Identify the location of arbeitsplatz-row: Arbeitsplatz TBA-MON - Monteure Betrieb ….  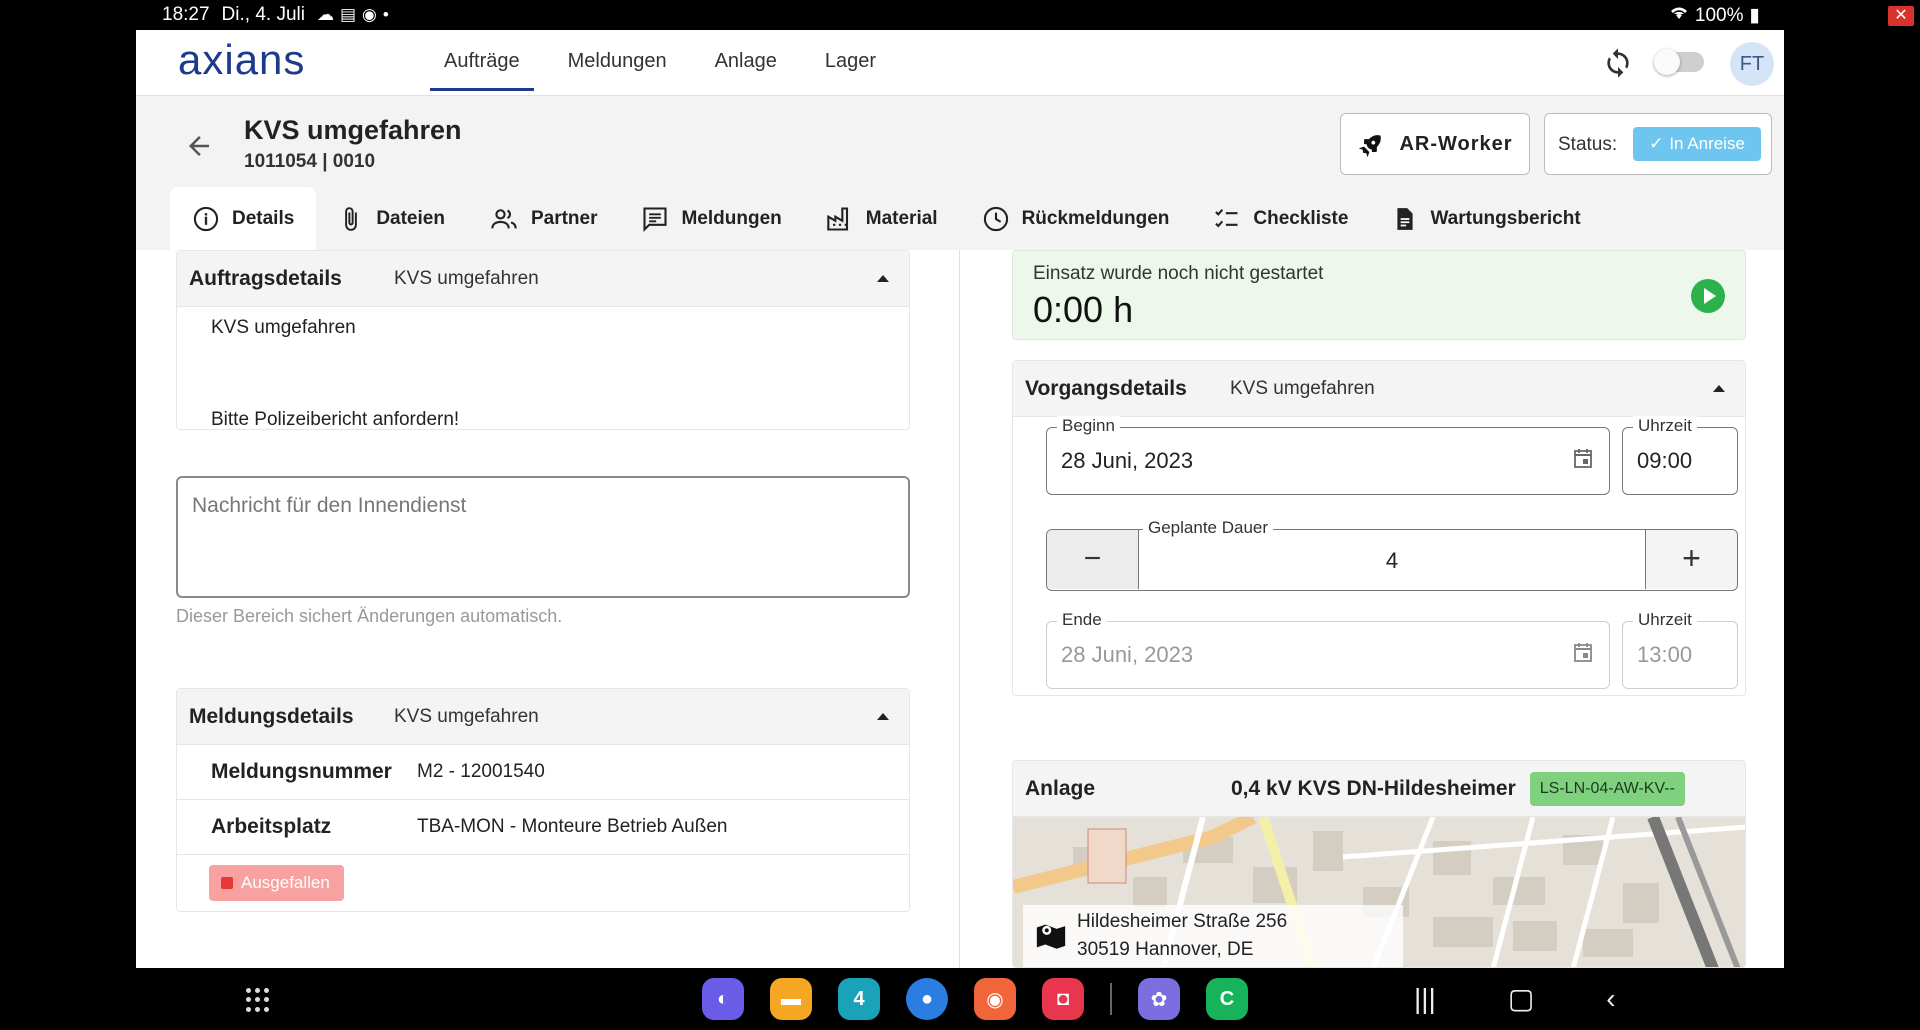
(543, 827).